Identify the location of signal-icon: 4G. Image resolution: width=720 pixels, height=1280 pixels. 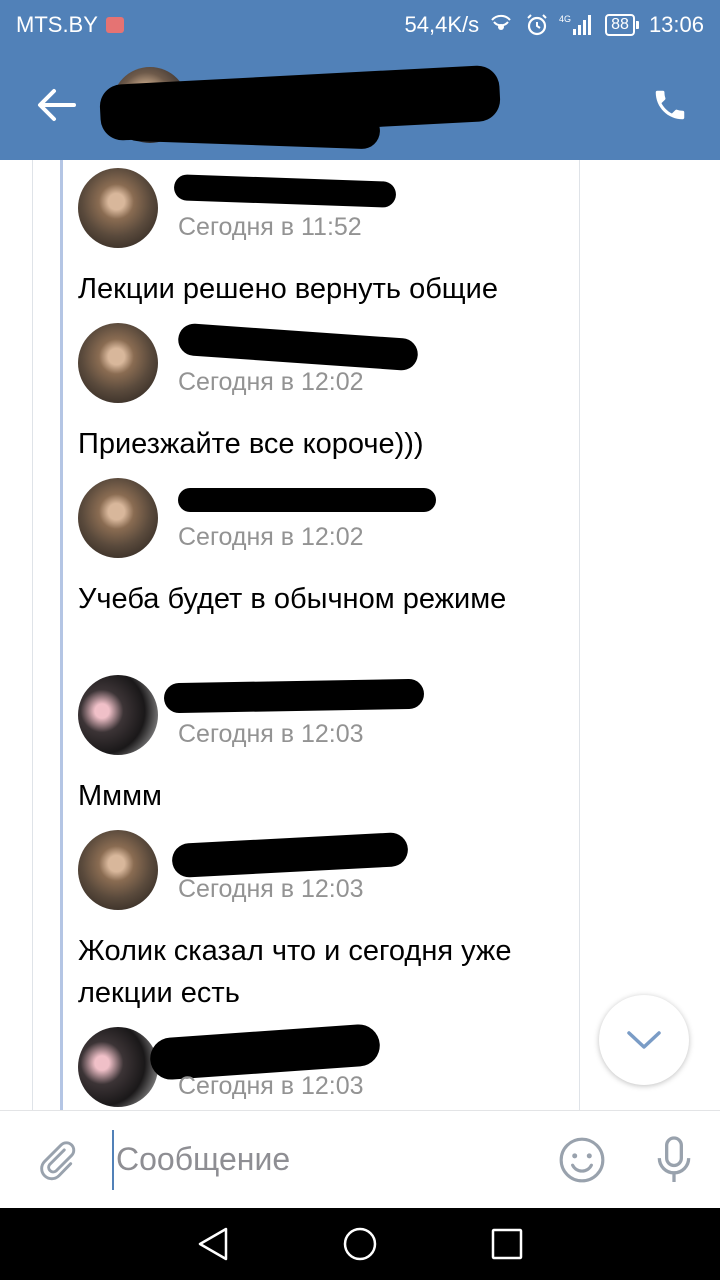
(575, 24).